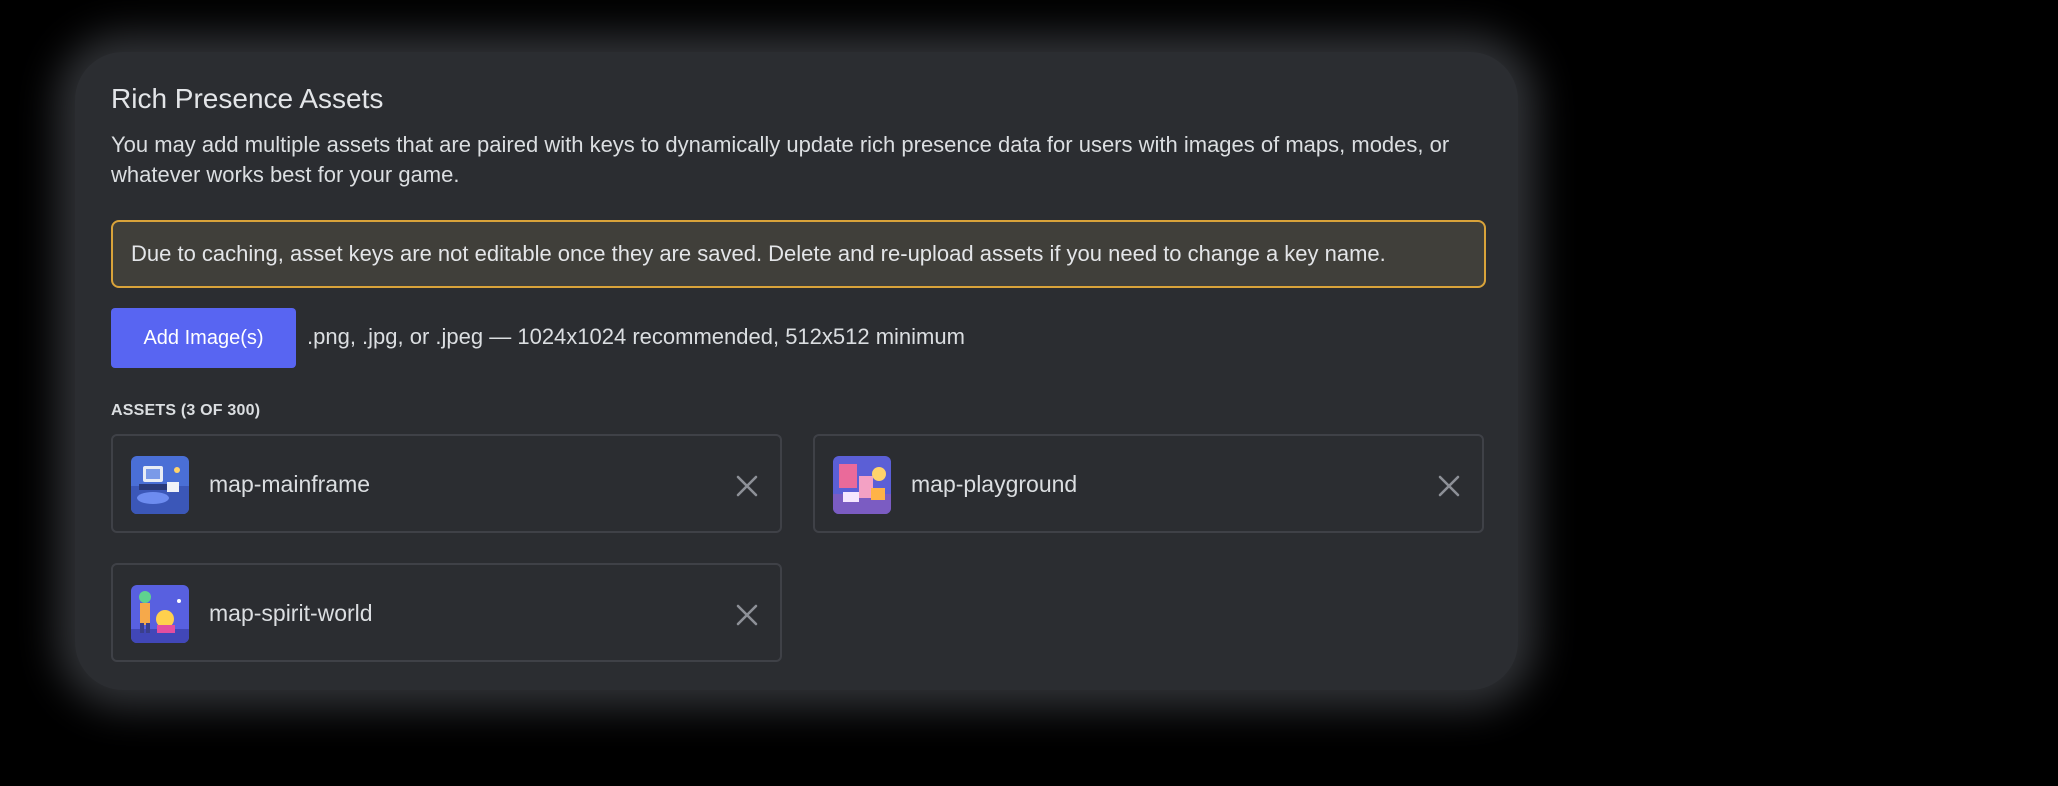 The image size is (2058, 786). I want to click on asset-name: map-spirit-world, so click(291, 613).